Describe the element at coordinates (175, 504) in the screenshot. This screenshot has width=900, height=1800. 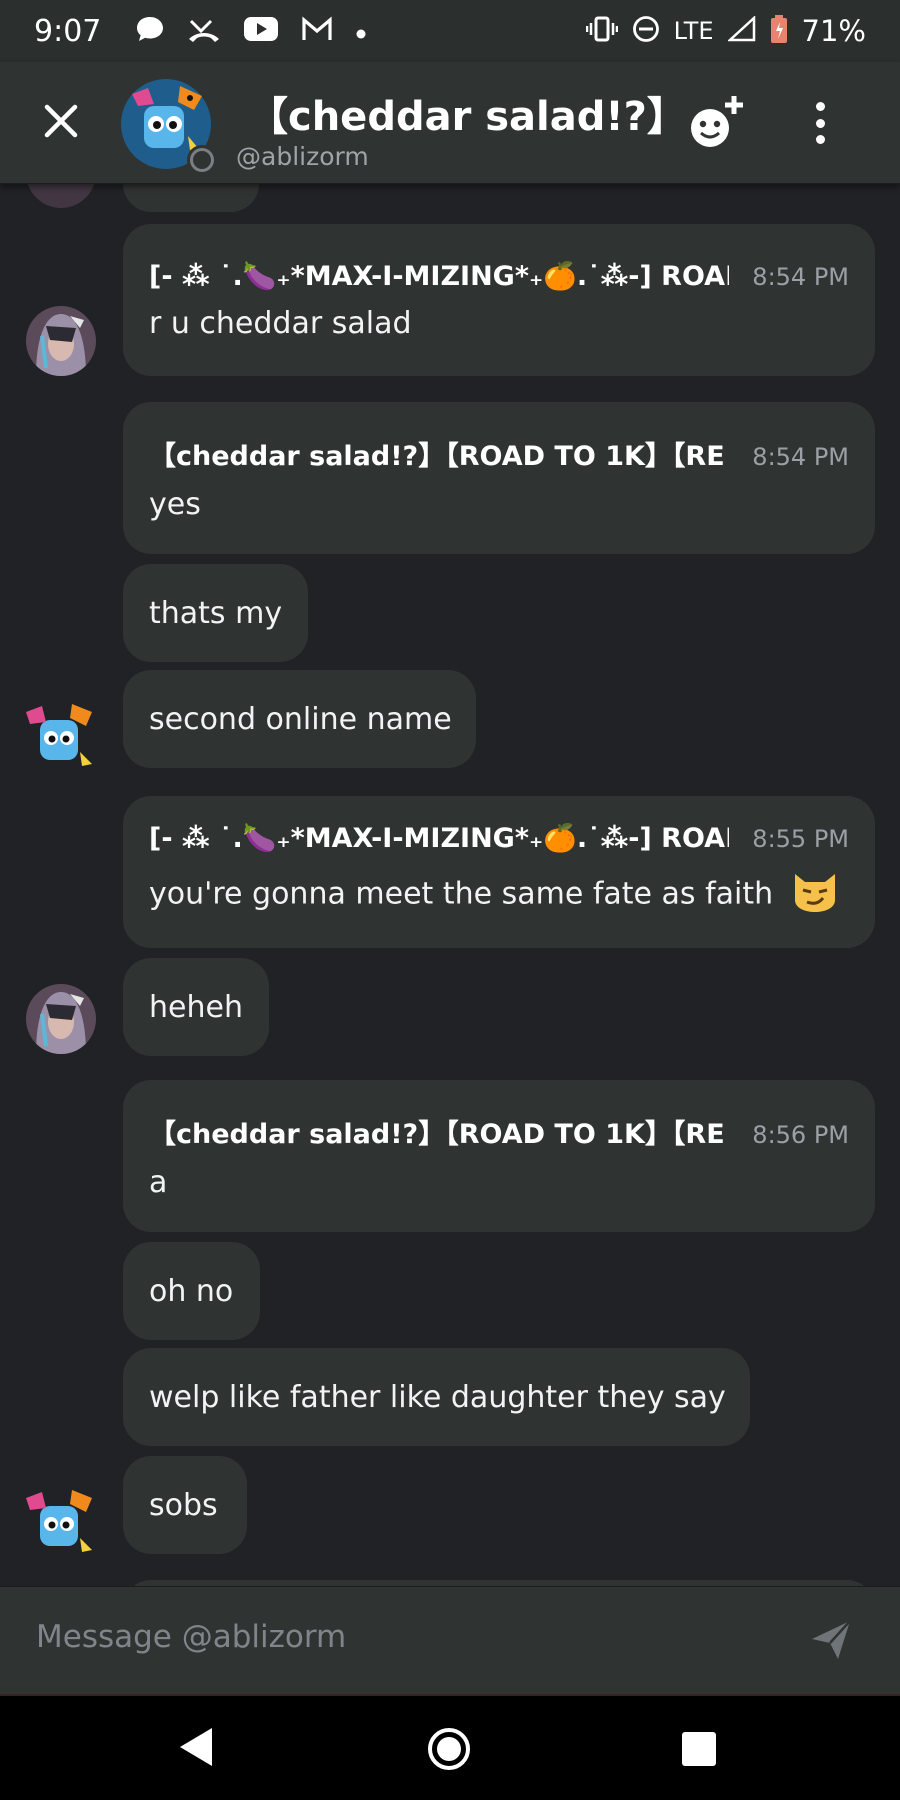
I see `message-text: yes` at that location.